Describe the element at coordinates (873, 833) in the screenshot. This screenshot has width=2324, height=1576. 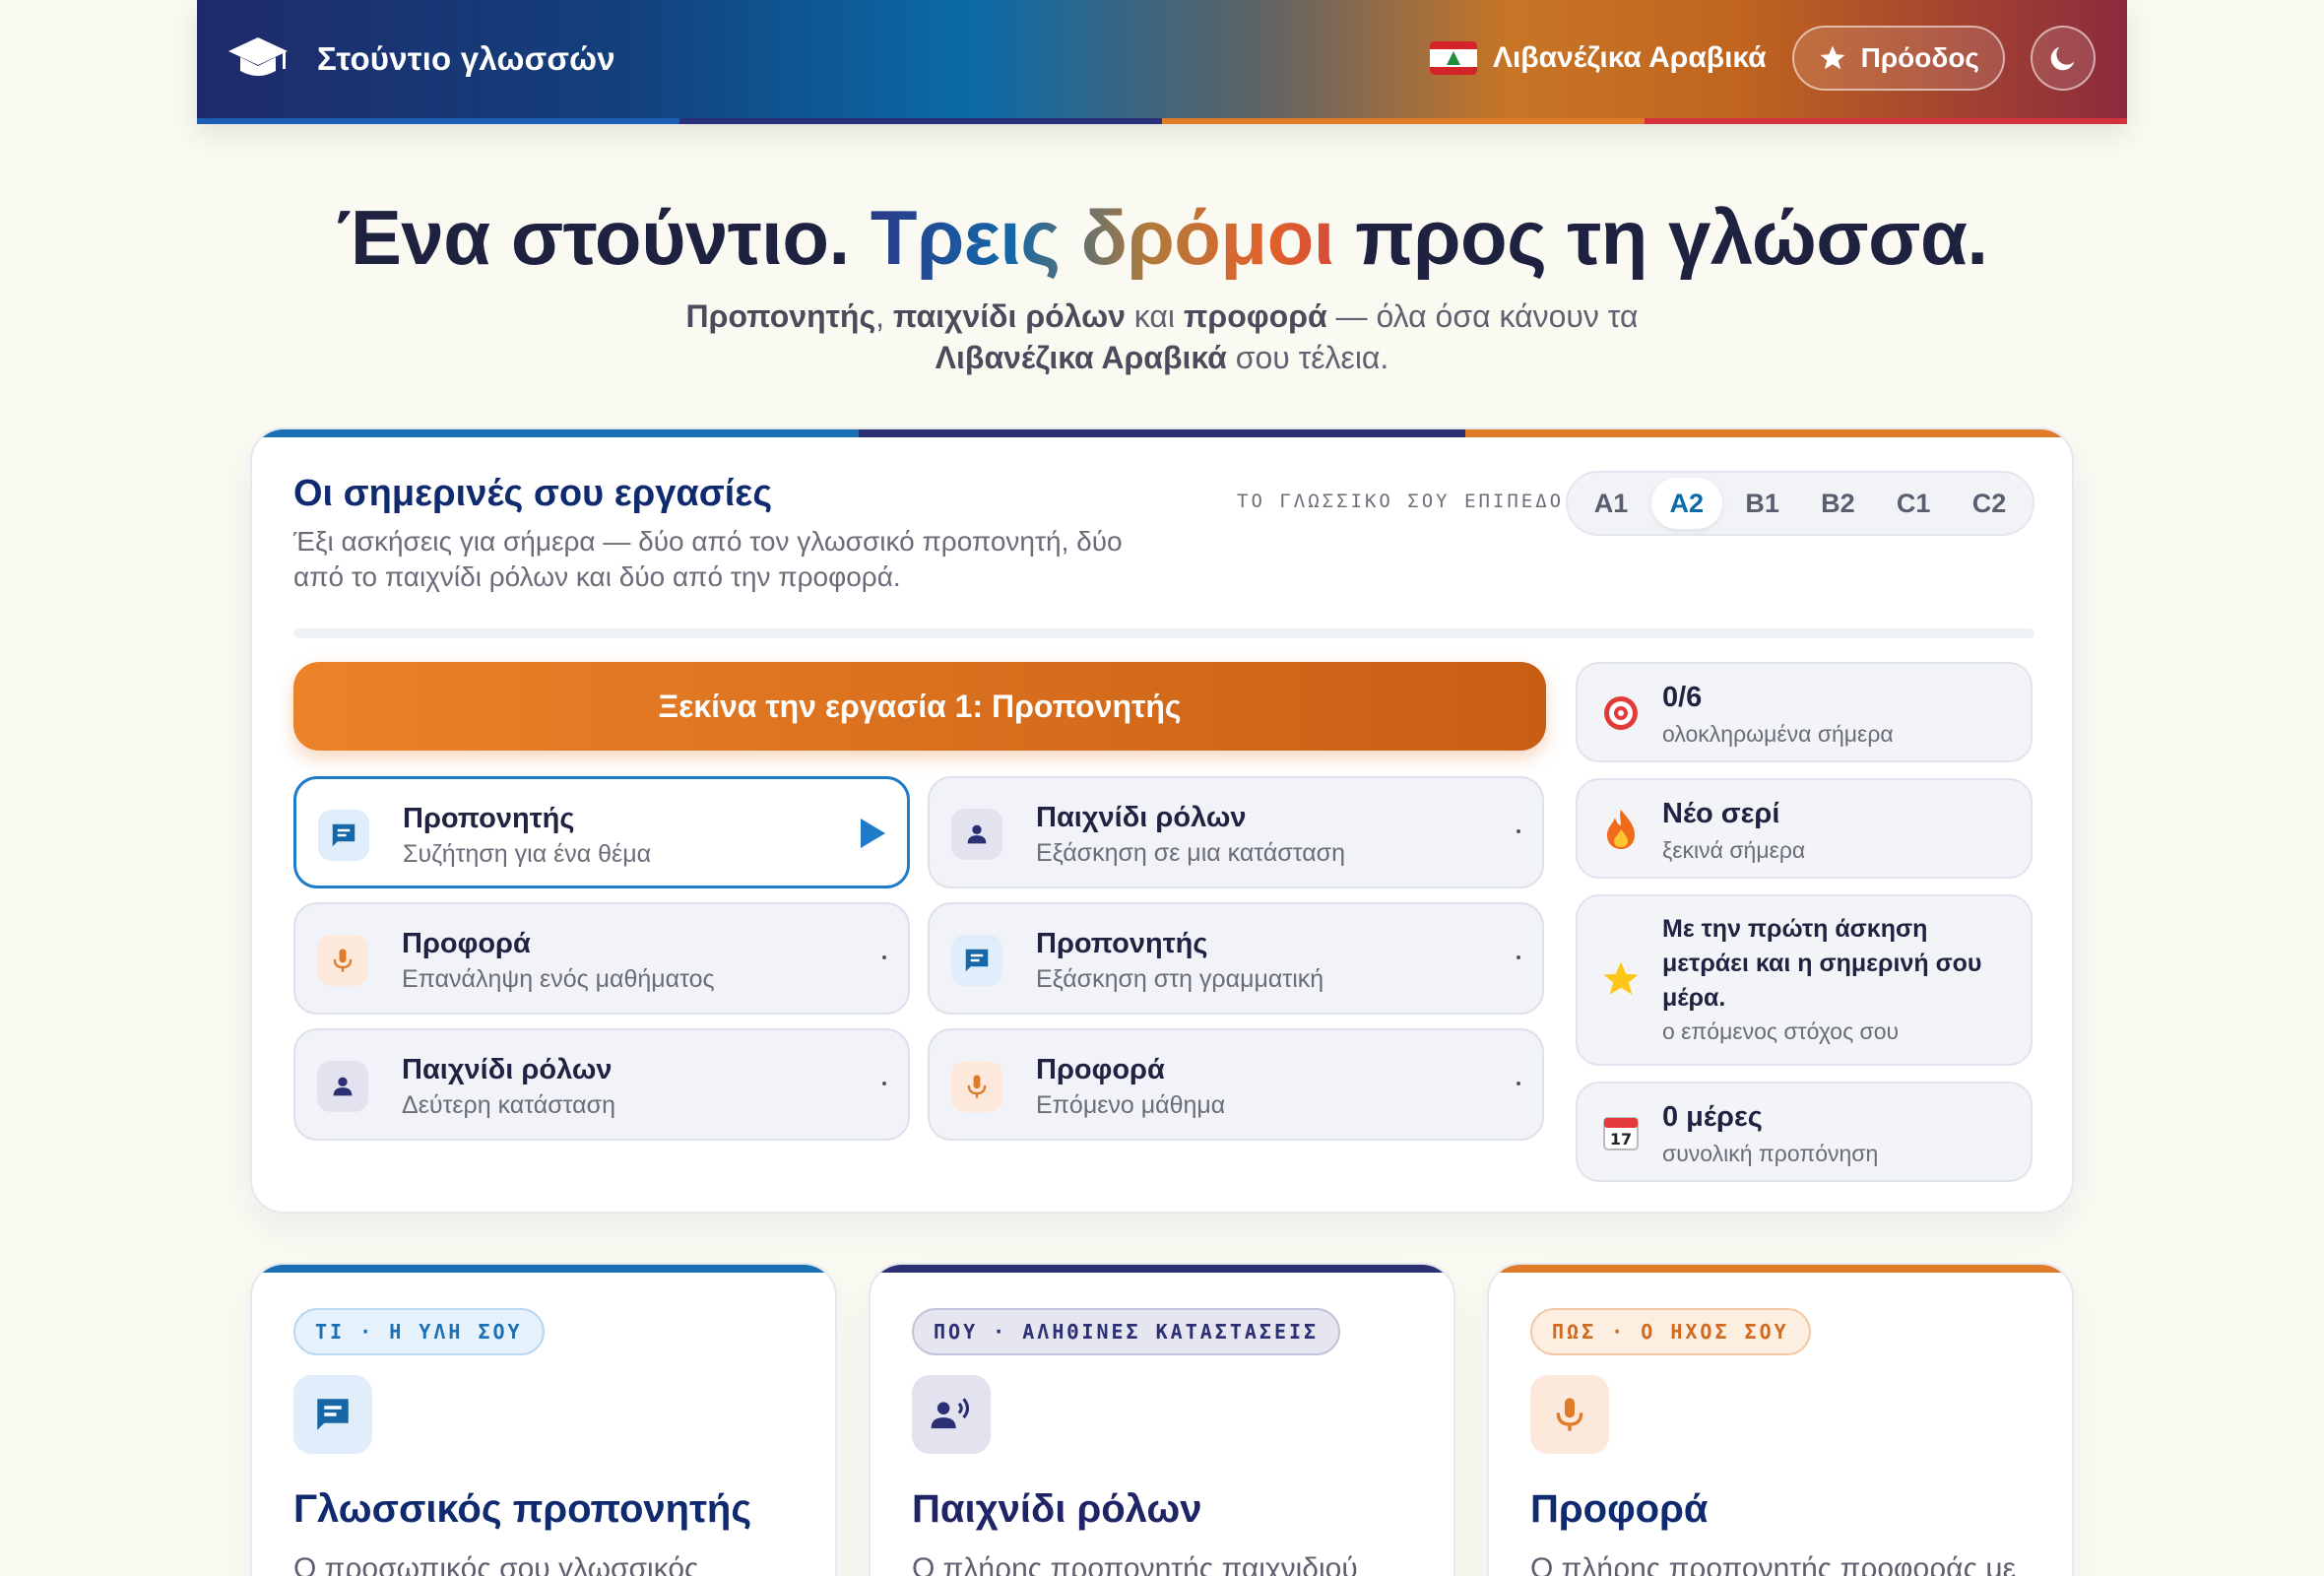
I see `play-icon` at that location.